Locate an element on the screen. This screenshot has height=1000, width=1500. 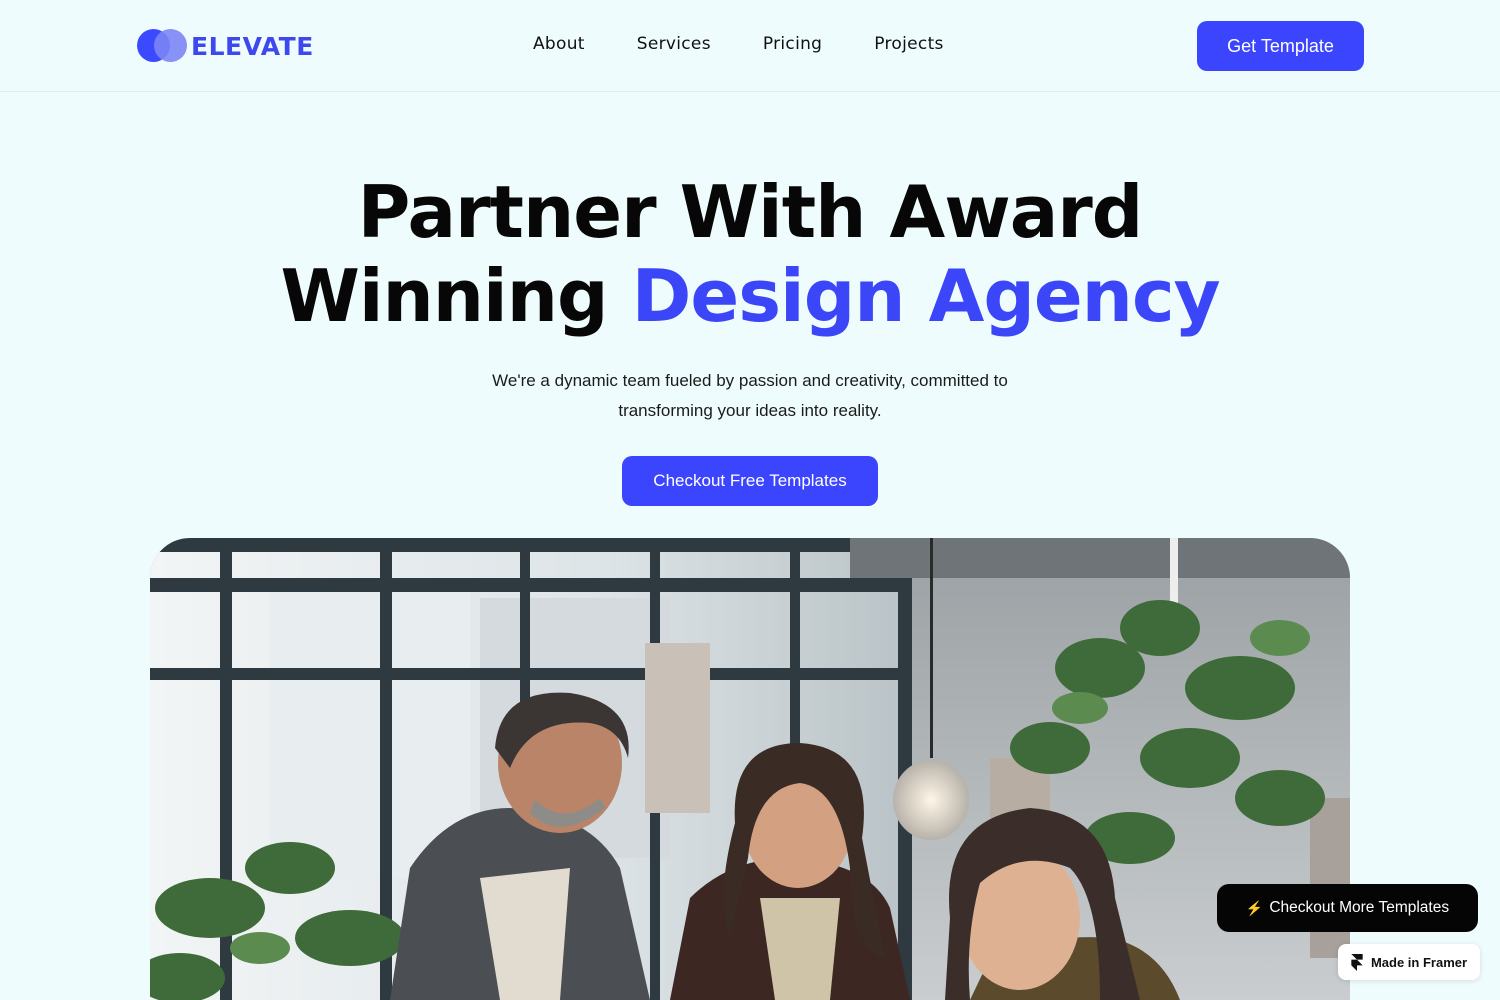
hero-title-line1: Partner With Award is located at coordinates (750, 212).